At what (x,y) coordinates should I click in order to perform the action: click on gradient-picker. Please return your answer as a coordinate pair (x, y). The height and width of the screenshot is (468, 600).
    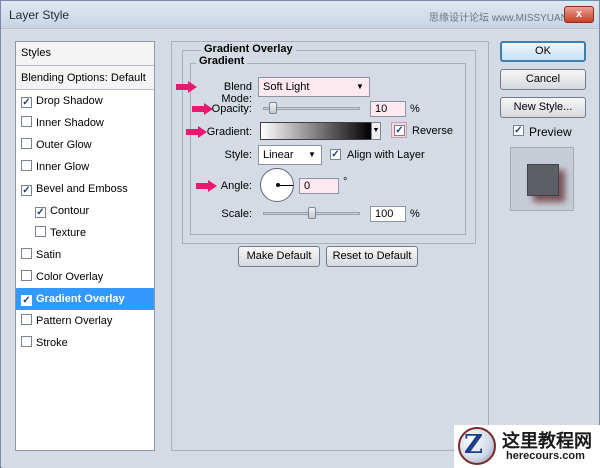
    Looking at the image, I should click on (316, 131).